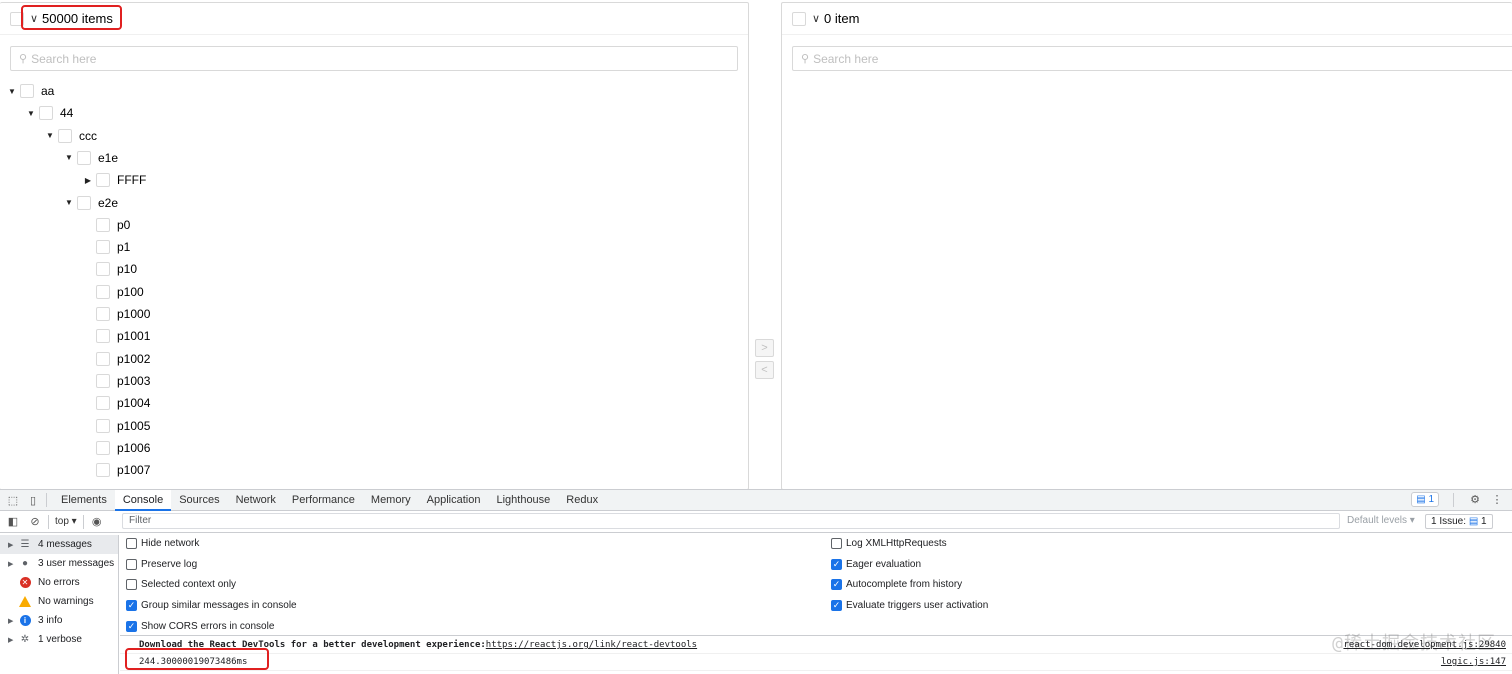 The height and width of the screenshot is (674, 1512). Describe the element at coordinates (1152, 58) in the screenshot. I see `right-search-input: ⚲ Search here` at that location.